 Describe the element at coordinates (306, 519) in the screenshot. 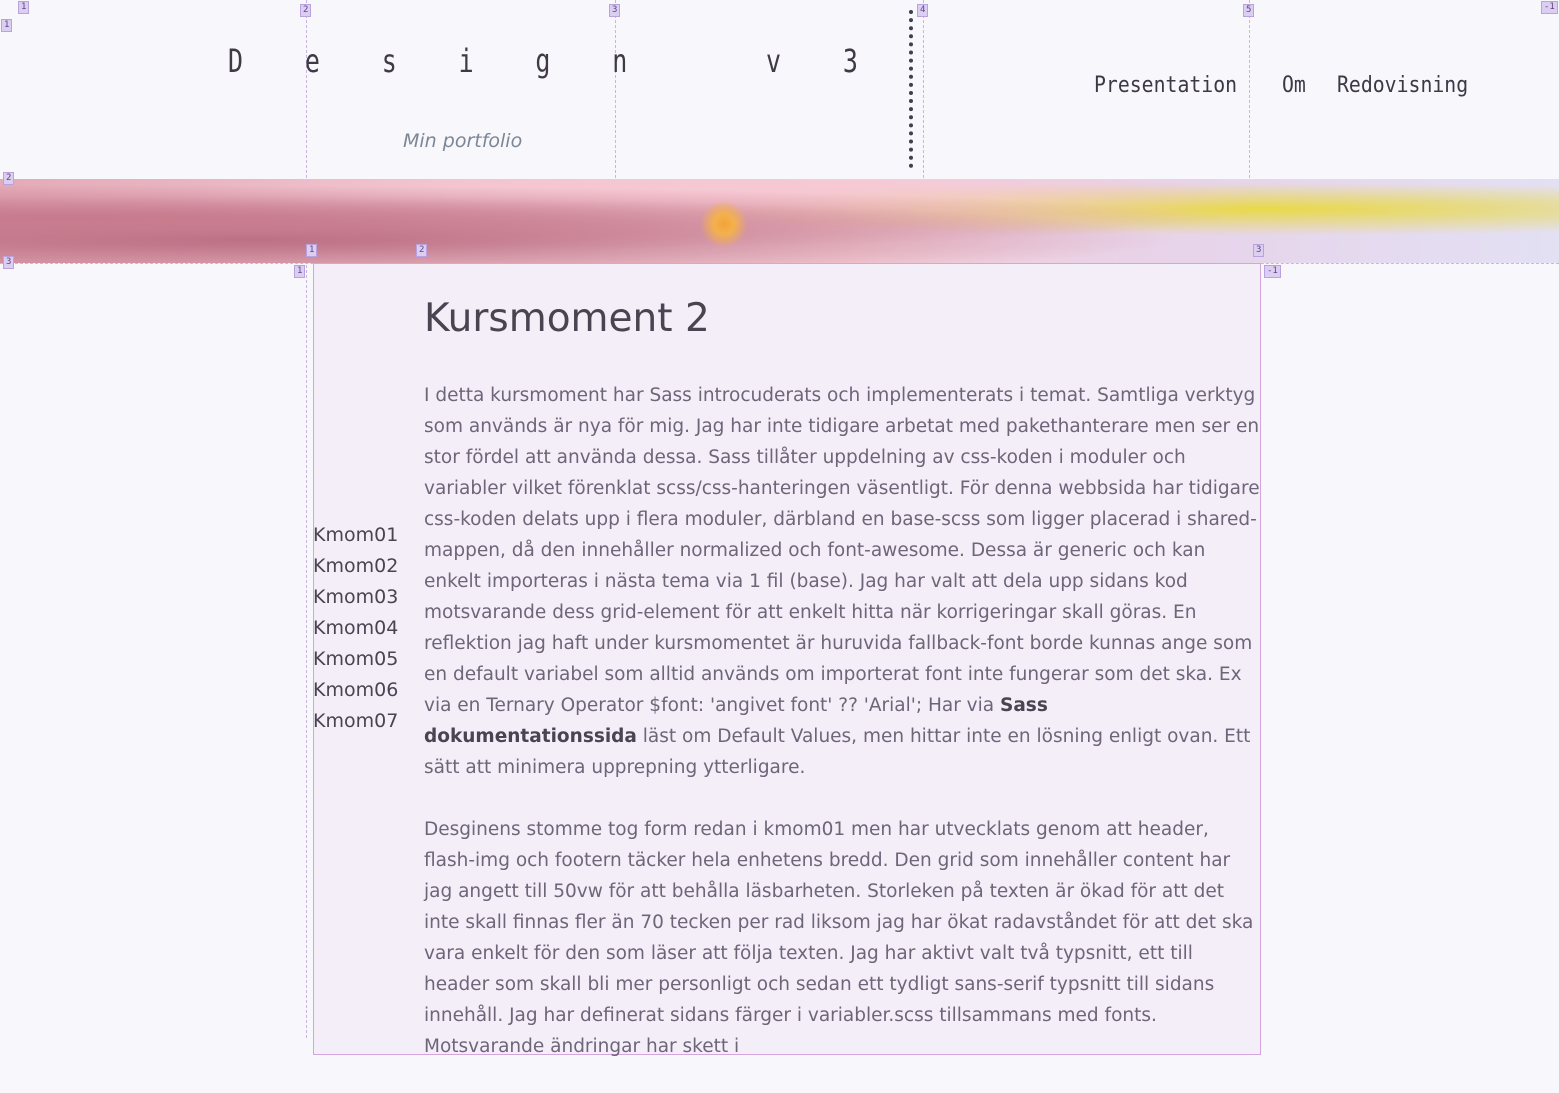

I see `grid-line` at that location.